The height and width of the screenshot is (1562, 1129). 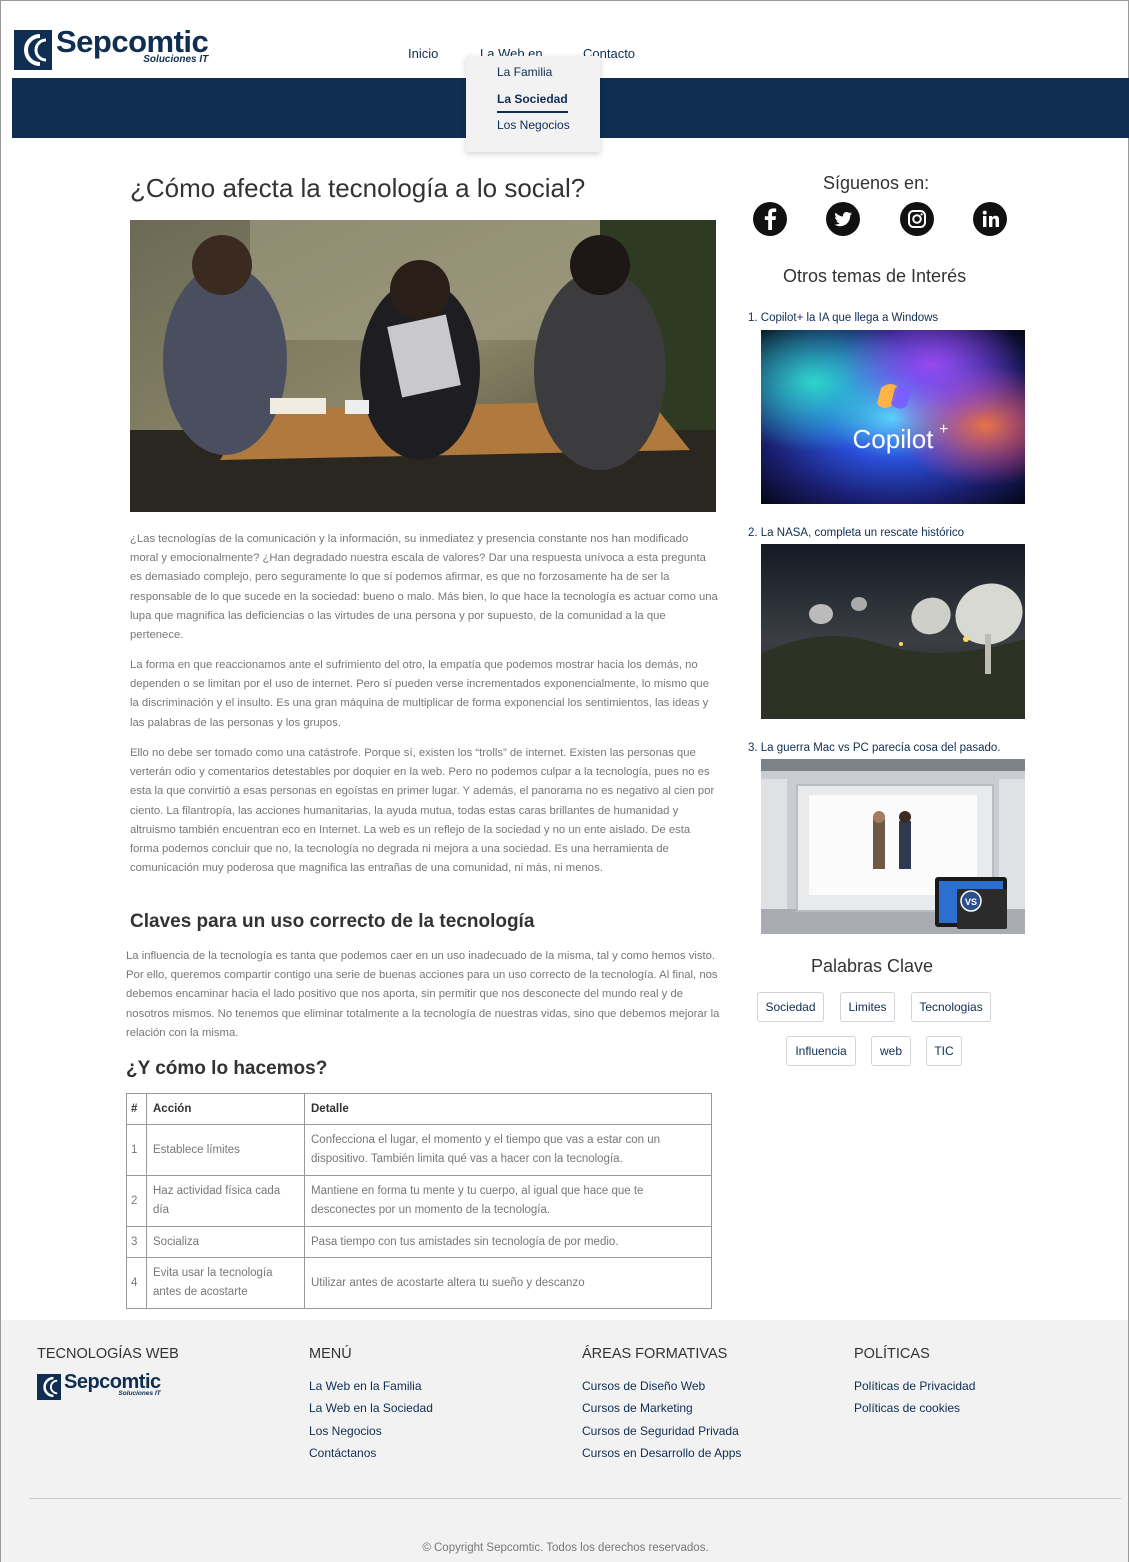 What do you see at coordinates (655, 1354) in the screenshot?
I see `footer-heading-areas: ÁREAS FORMATIVAS` at bounding box center [655, 1354].